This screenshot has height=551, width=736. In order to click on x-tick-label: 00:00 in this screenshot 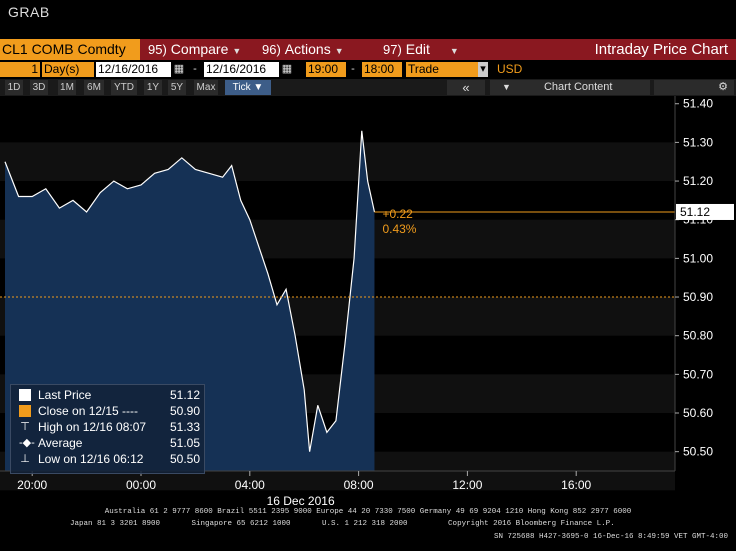, I will do `click(141, 485)`.